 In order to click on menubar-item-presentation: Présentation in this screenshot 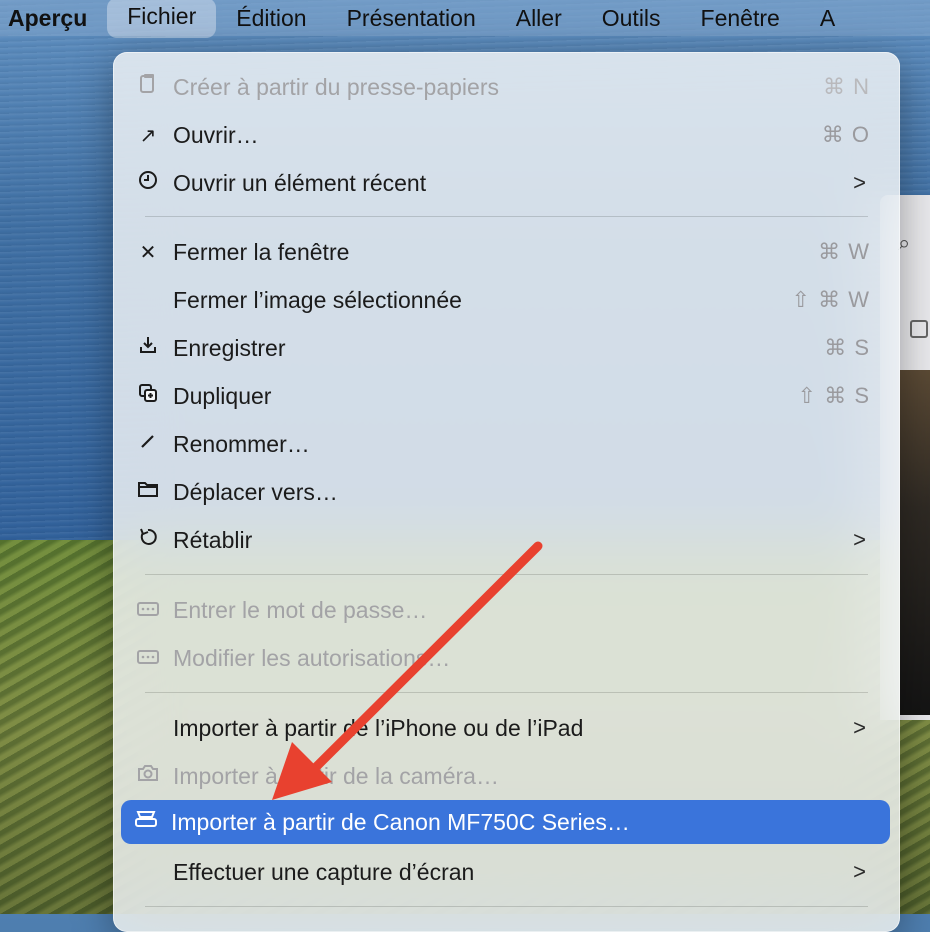, I will do `click(411, 18)`.